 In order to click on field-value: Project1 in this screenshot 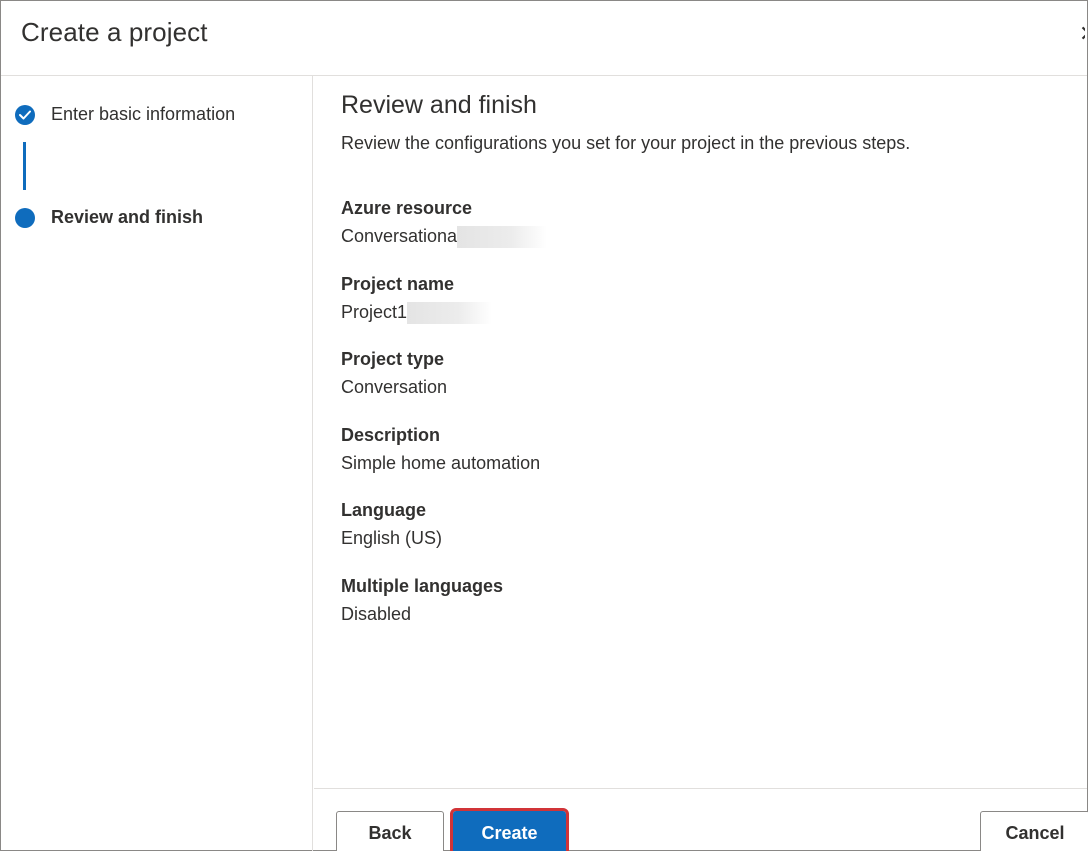, I will do `click(417, 313)`.